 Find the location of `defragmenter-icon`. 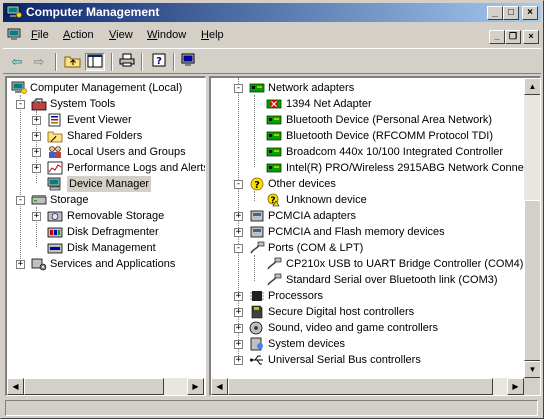

defragmenter-icon is located at coordinates (55, 232).